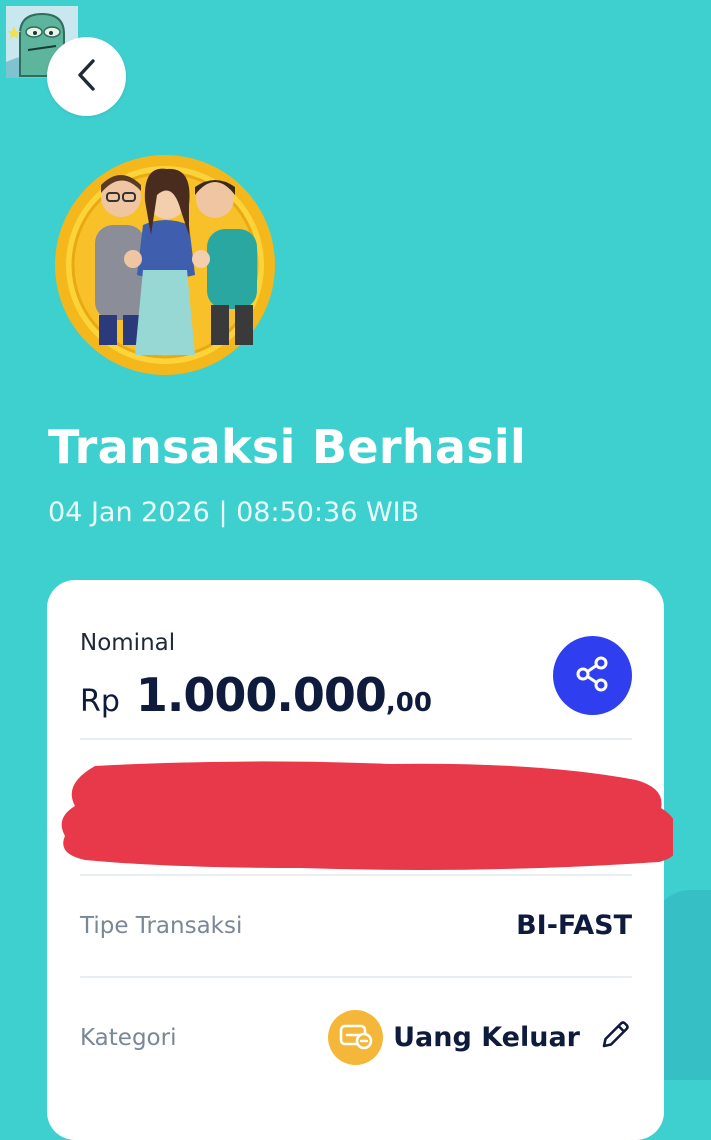  I want to click on category-selector: Uang Keluar, so click(480, 1037).